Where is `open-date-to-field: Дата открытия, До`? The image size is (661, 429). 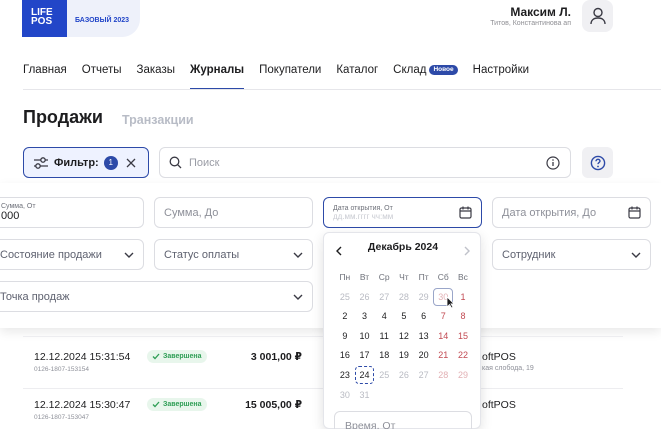 open-date-to-field: Дата открытия, До is located at coordinates (571, 212).